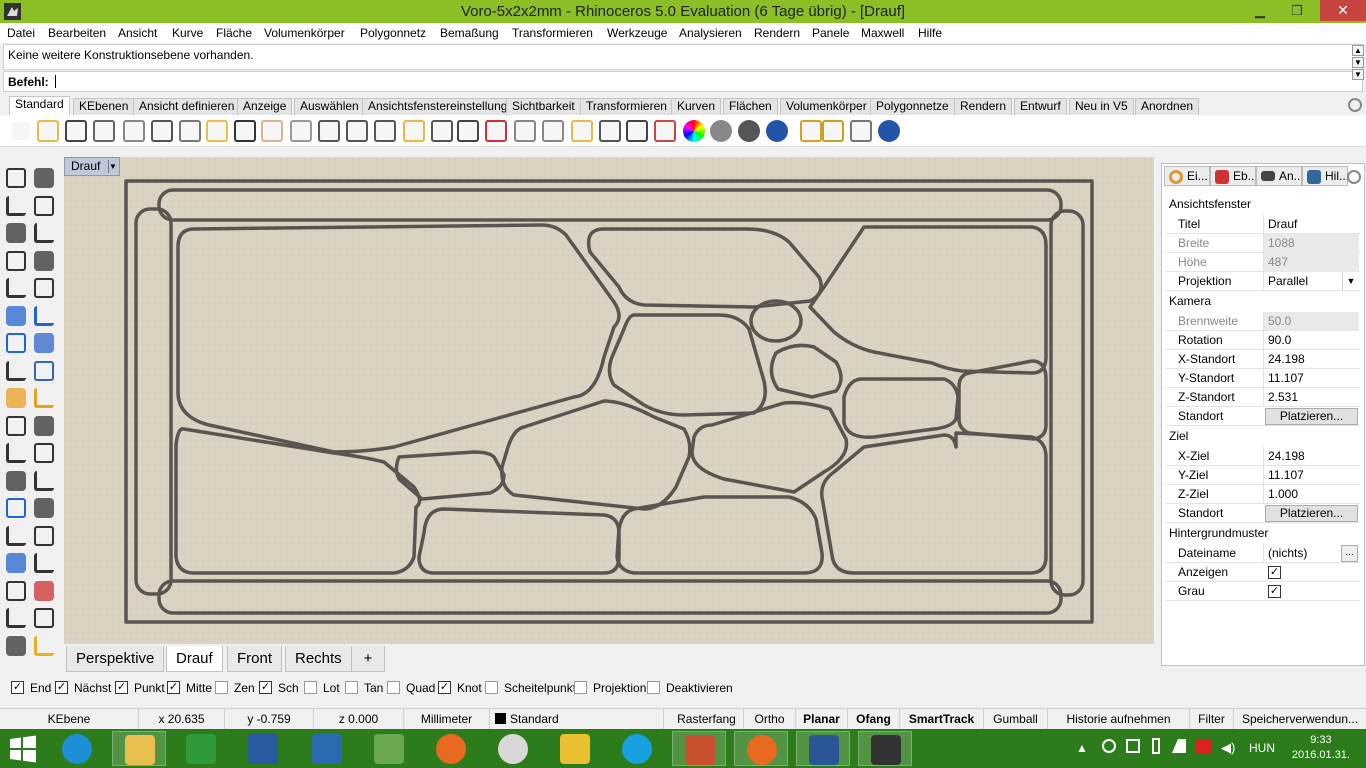  Describe the element at coordinates (187, 106) in the screenshot. I see `tab-ansicht-definieren: Ansicht definieren` at that location.